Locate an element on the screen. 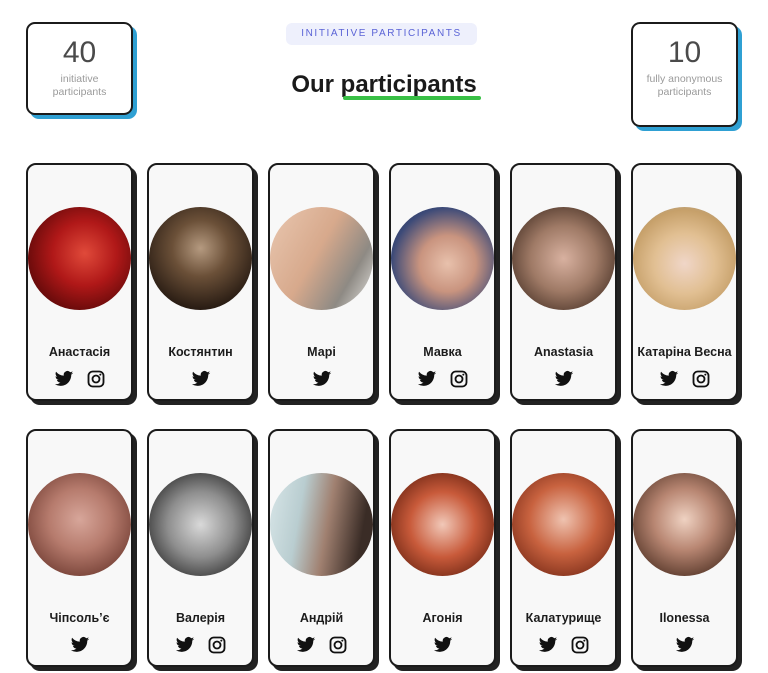  anonymous-count-label: fully anonymous participants is located at coordinates (684, 85).